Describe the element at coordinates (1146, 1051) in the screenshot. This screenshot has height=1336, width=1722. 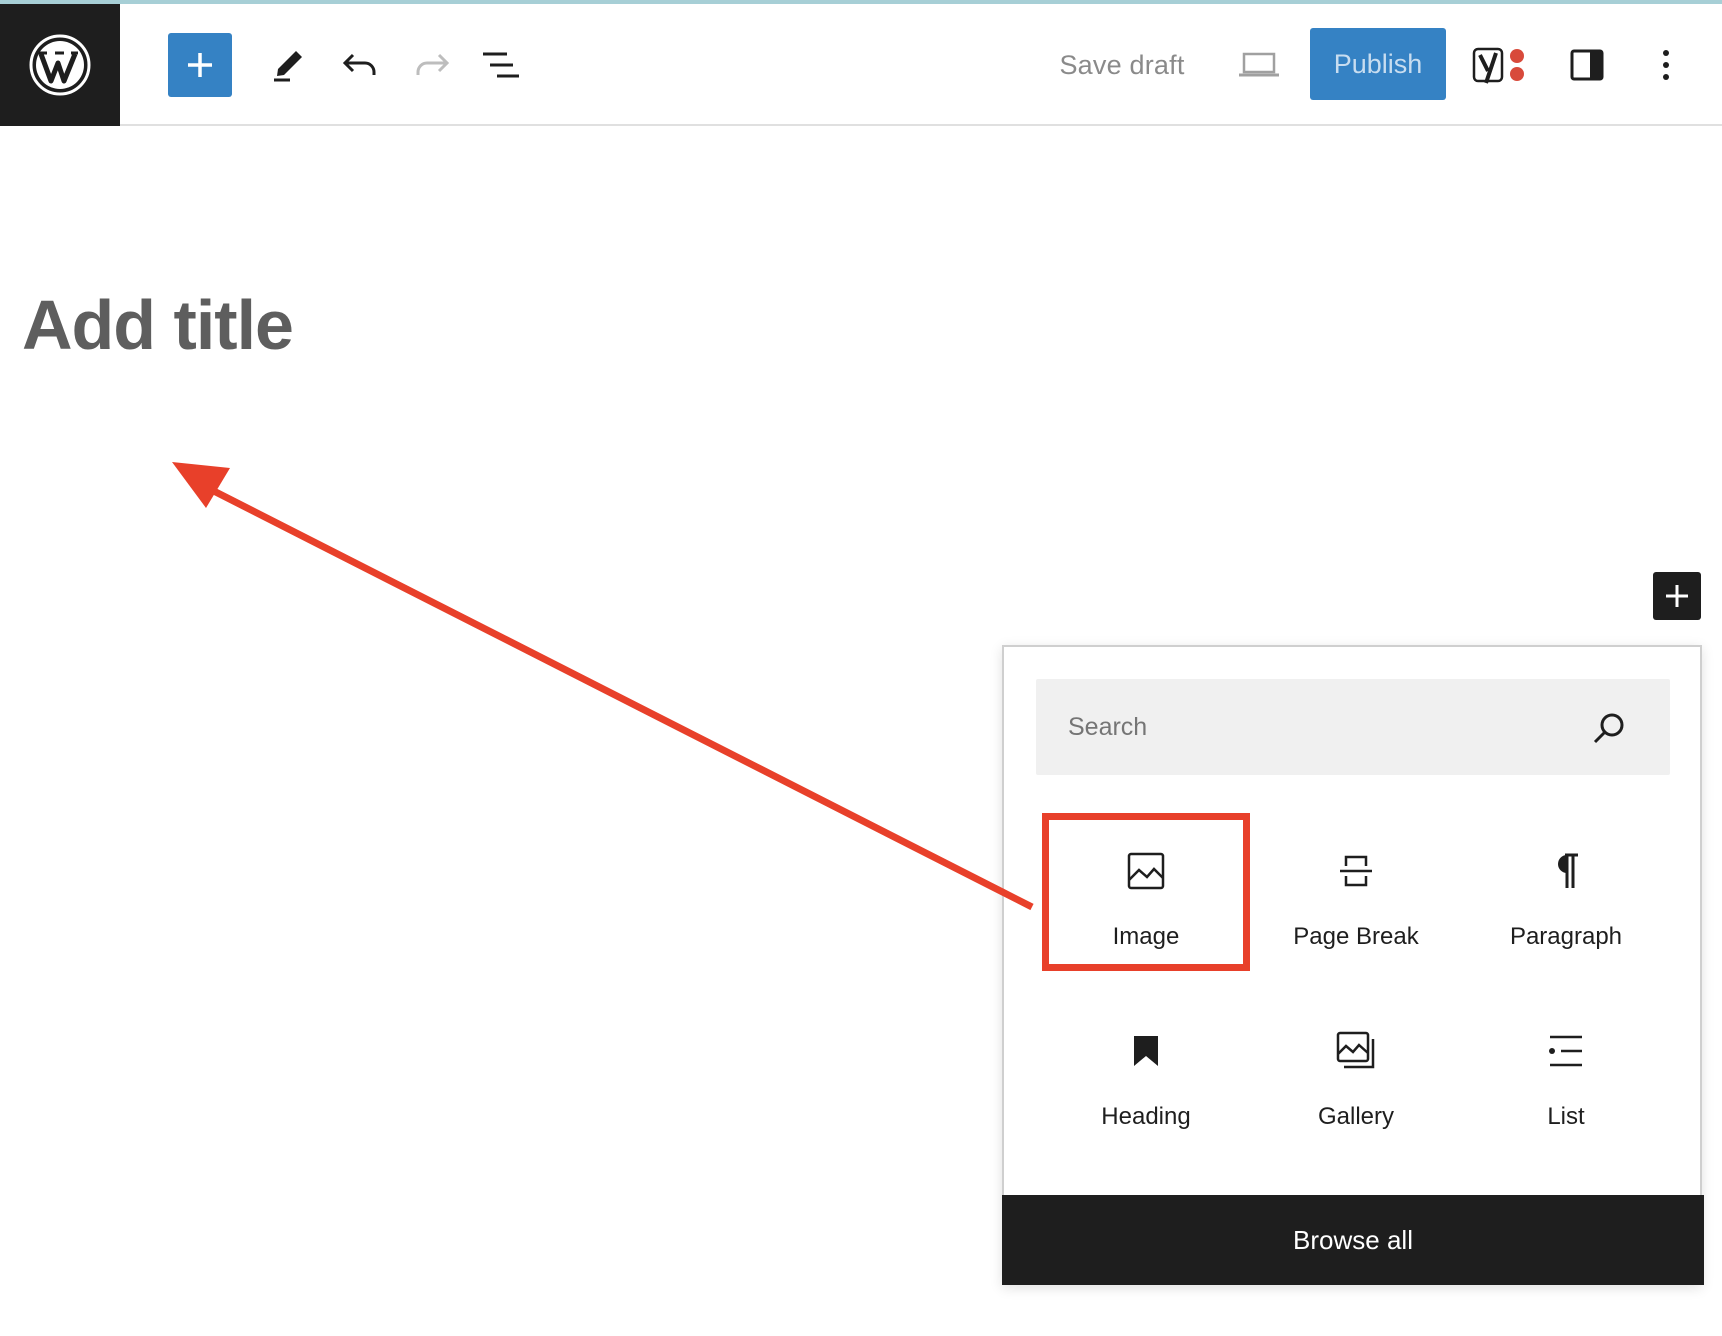
I see `bookmark-icon` at that location.